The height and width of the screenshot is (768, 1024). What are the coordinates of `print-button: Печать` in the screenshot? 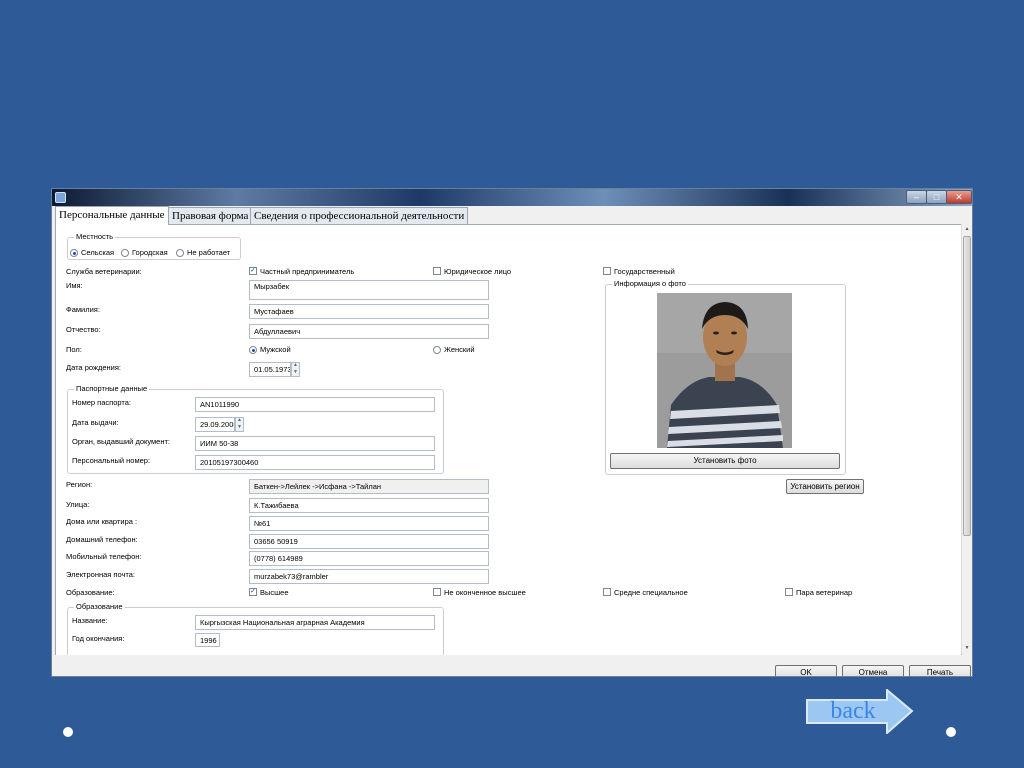 It's located at (940, 670).